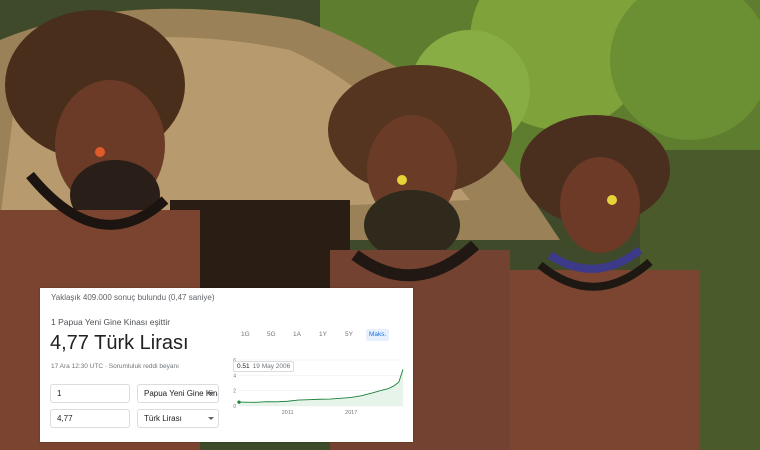  Describe the element at coordinates (351, 413) in the screenshot. I see `x-tick-label: 2017` at that location.